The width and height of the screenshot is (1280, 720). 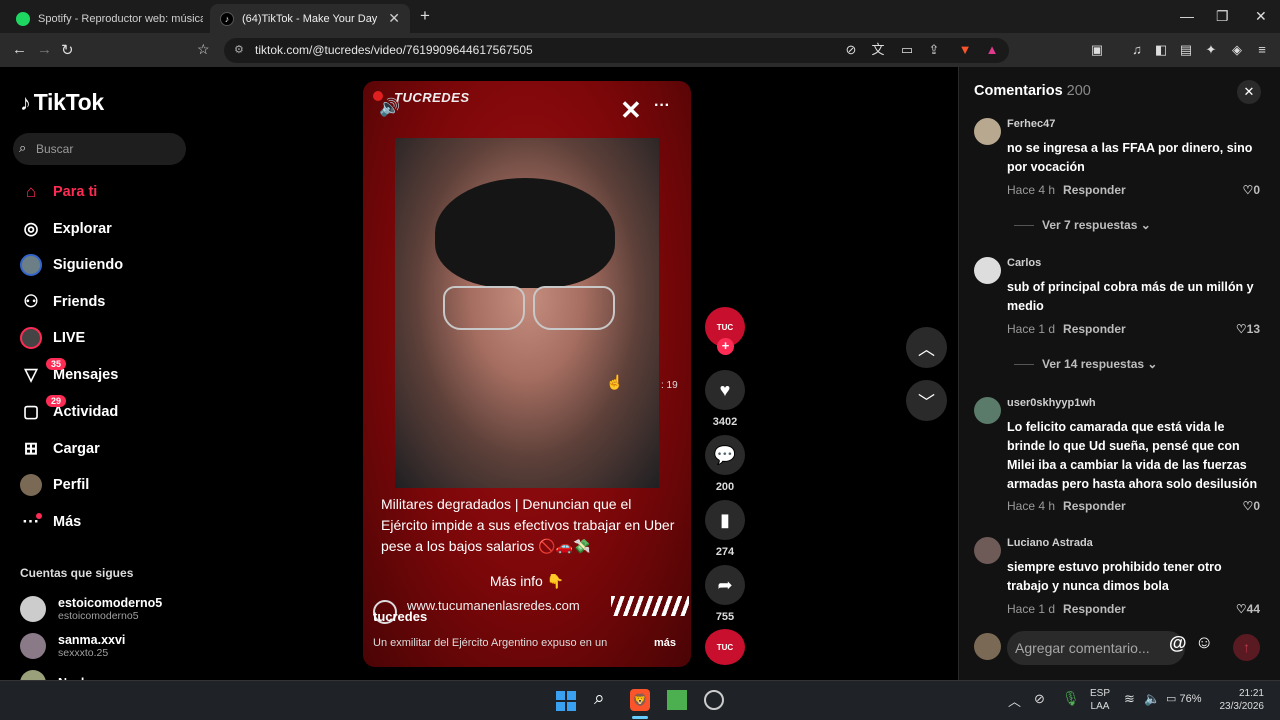 What do you see at coordinates (1071, 698) in the screenshot?
I see `microphone-icon: 🎙` at bounding box center [1071, 698].